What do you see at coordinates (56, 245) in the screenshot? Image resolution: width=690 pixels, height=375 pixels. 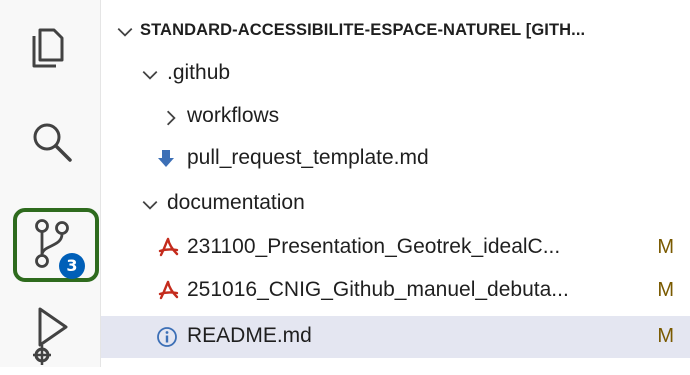 I see `source-control-highlight` at bounding box center [56, 245].